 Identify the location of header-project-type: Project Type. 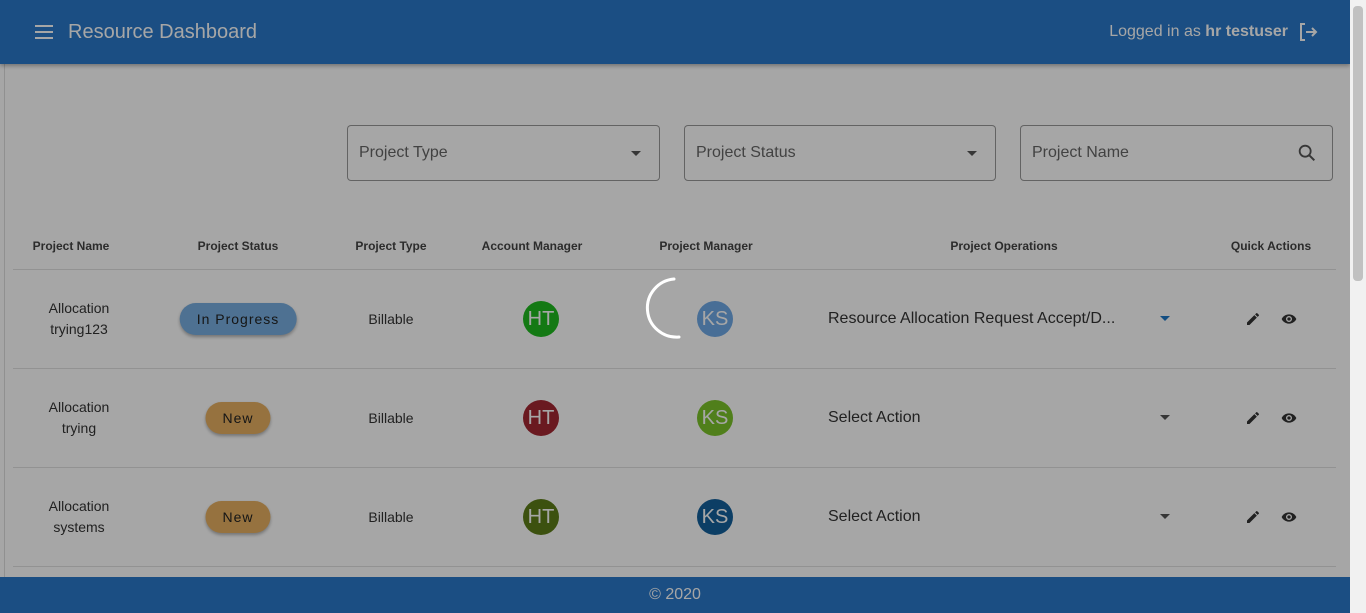
(391, 246).